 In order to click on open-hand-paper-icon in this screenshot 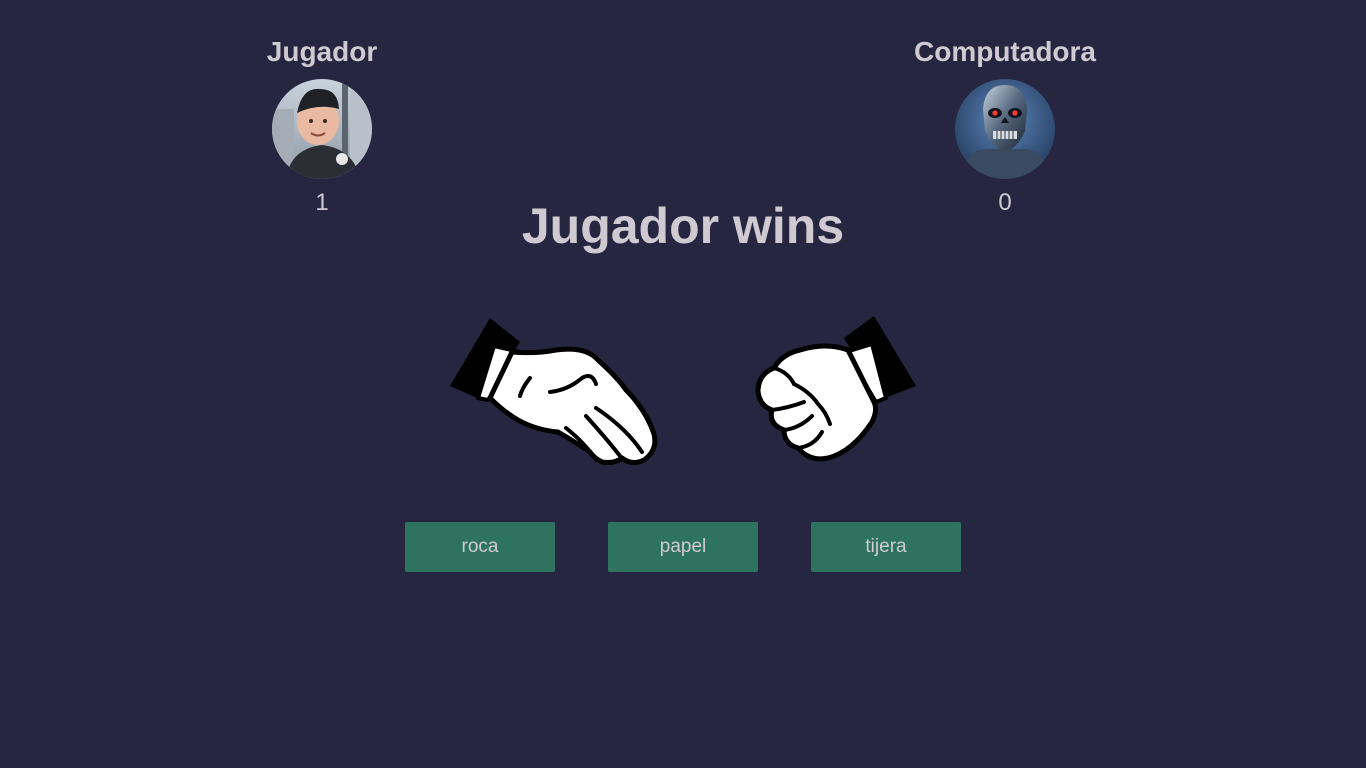, I will do `click(554, 392)`.